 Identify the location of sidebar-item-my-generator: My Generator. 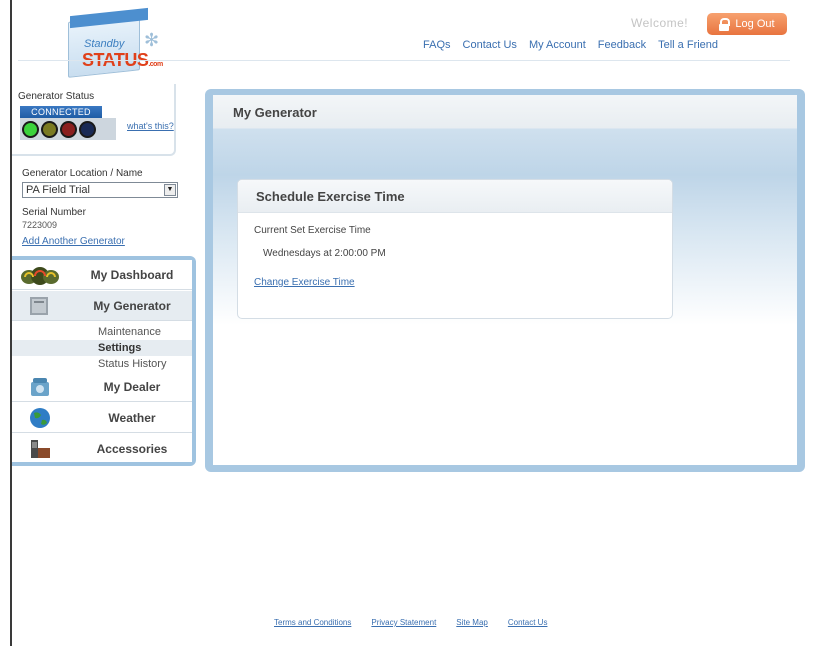
(102, 306).